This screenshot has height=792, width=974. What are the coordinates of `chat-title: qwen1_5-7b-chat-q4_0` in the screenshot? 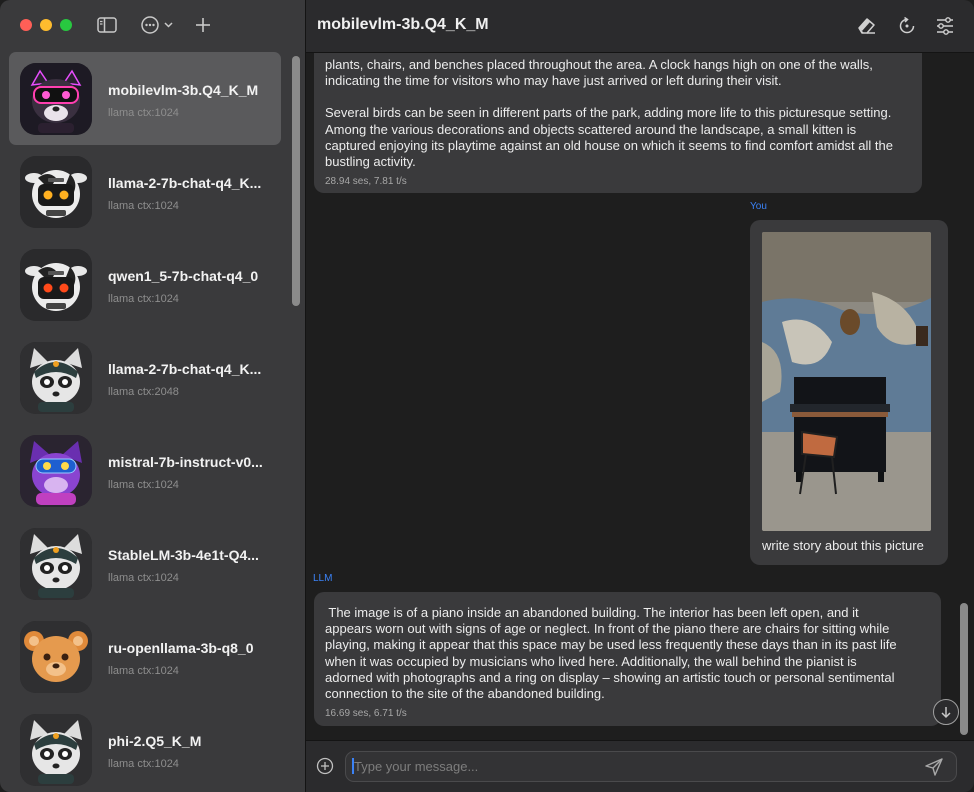 It's located at (183, 276).